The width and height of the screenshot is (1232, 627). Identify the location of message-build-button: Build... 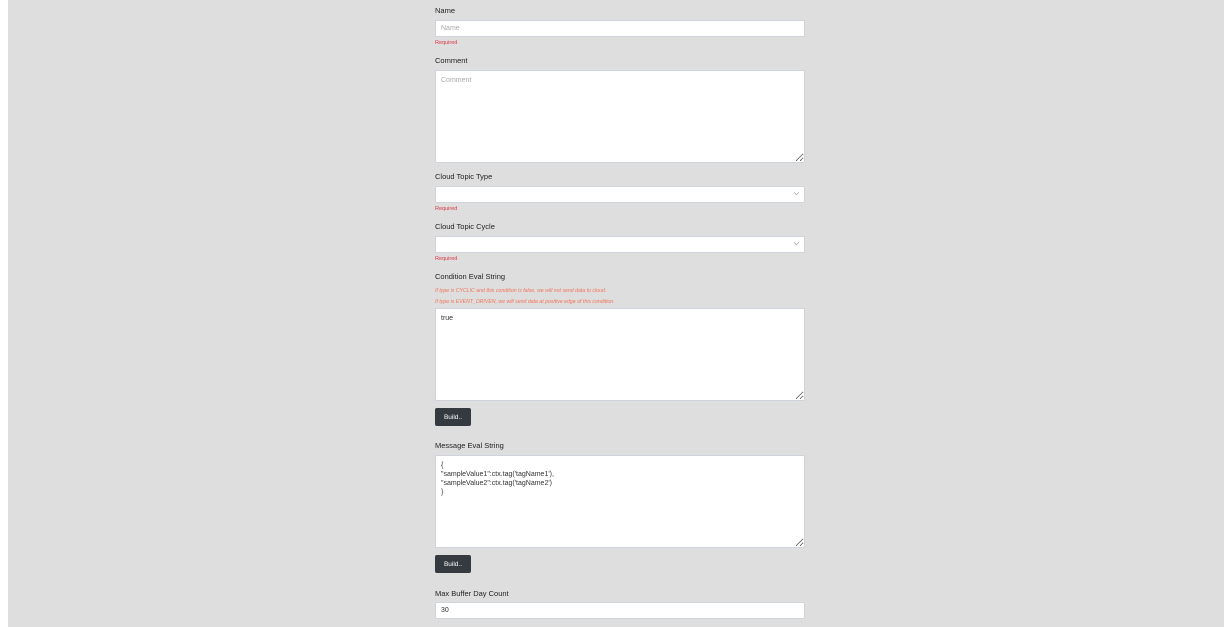
(453, 564).